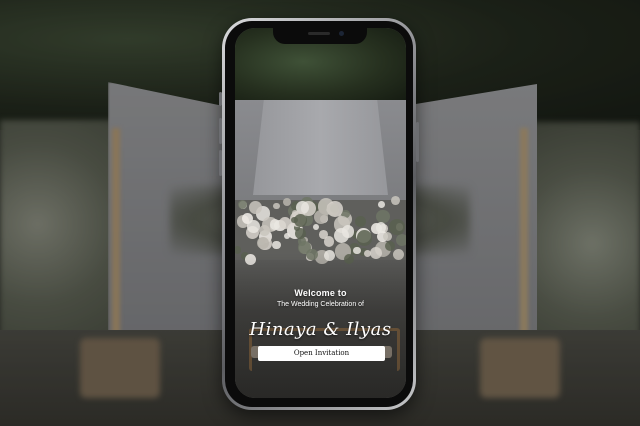 The width and height of the screenshot is (640, 426). I want to click on celebration-subtitle: The Wedding Celebration of, so click(320, 304).